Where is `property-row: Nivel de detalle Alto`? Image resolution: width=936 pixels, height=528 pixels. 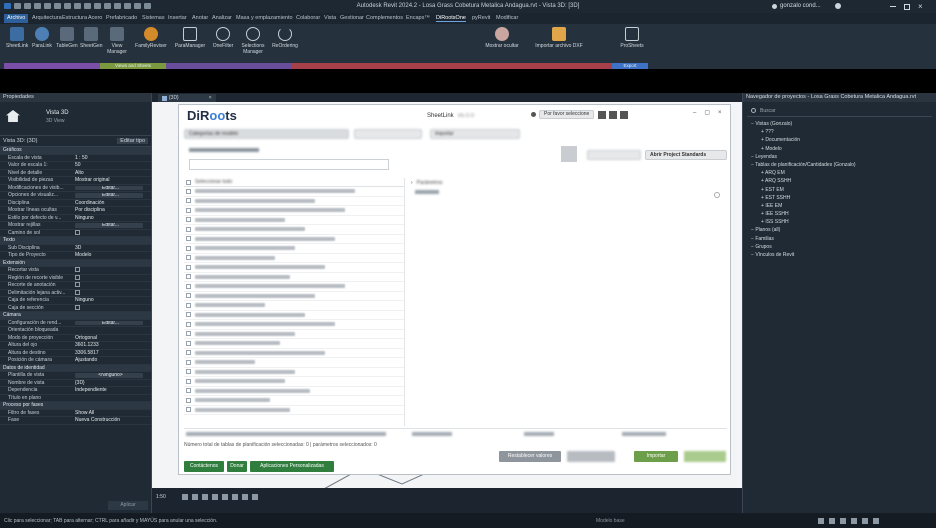 property-row: Nivel de detalle Alto is located at coordinates (75, 173).